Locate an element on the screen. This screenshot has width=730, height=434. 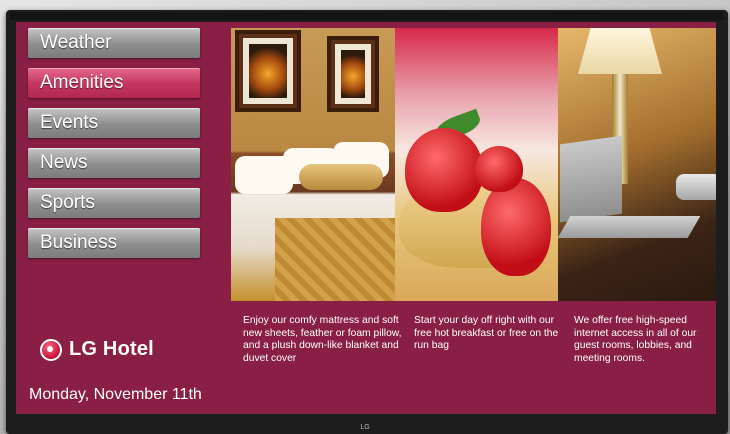
menu-item-sports: Sports is located at coordinates (114, 203).